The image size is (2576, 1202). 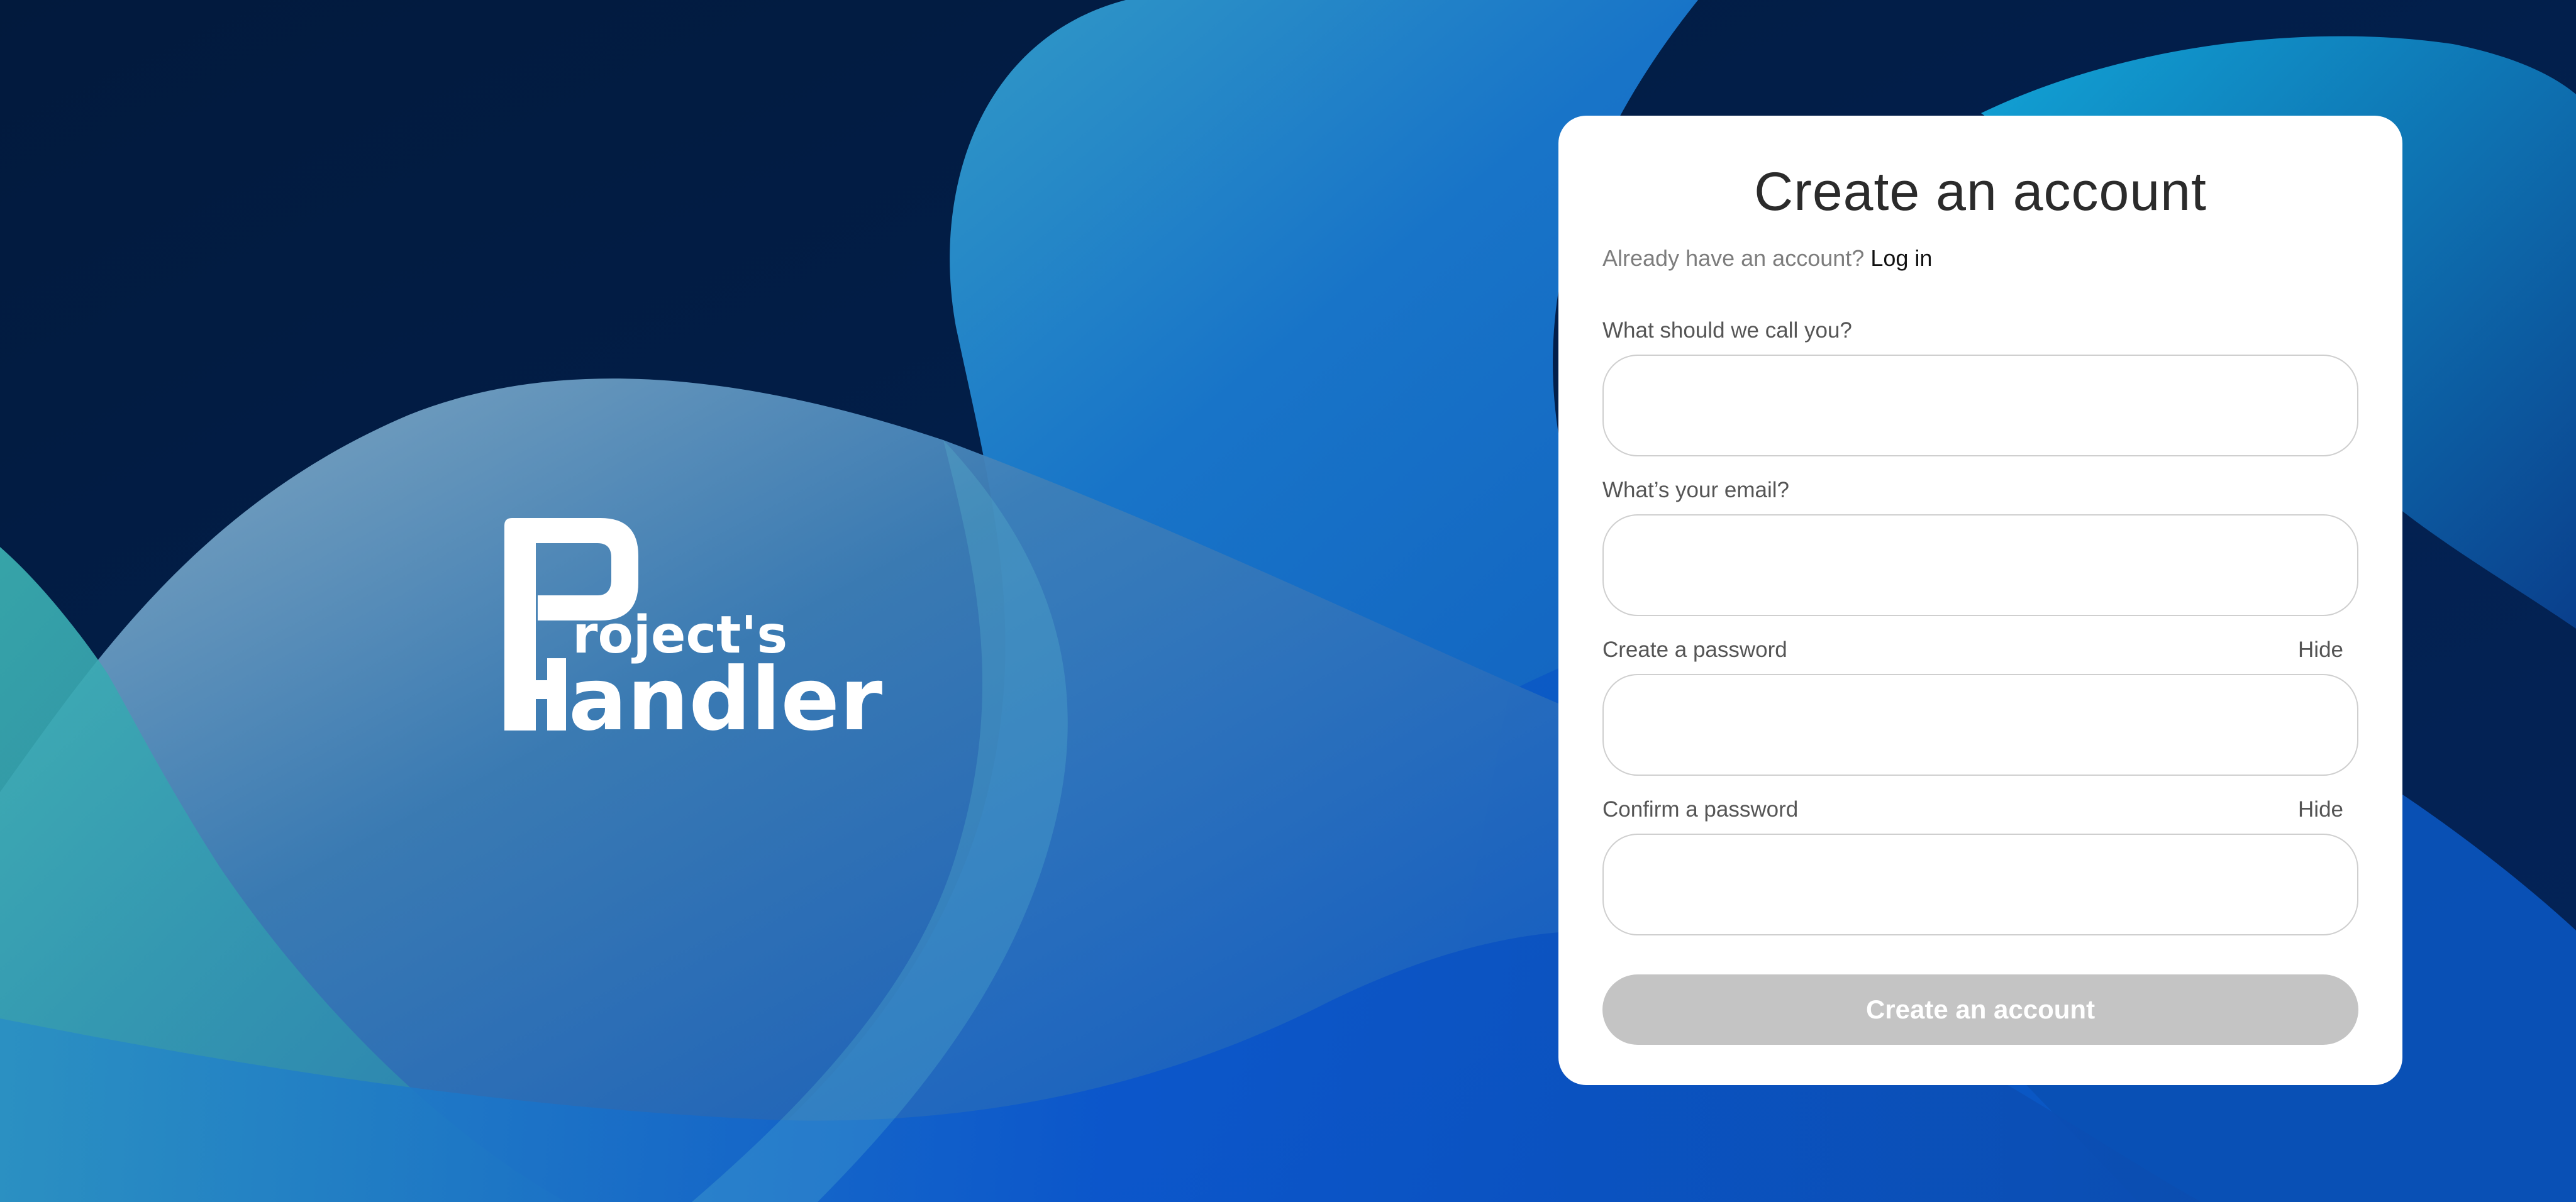 I want to click on confirm-password-input, so click(x=1980, y=884).